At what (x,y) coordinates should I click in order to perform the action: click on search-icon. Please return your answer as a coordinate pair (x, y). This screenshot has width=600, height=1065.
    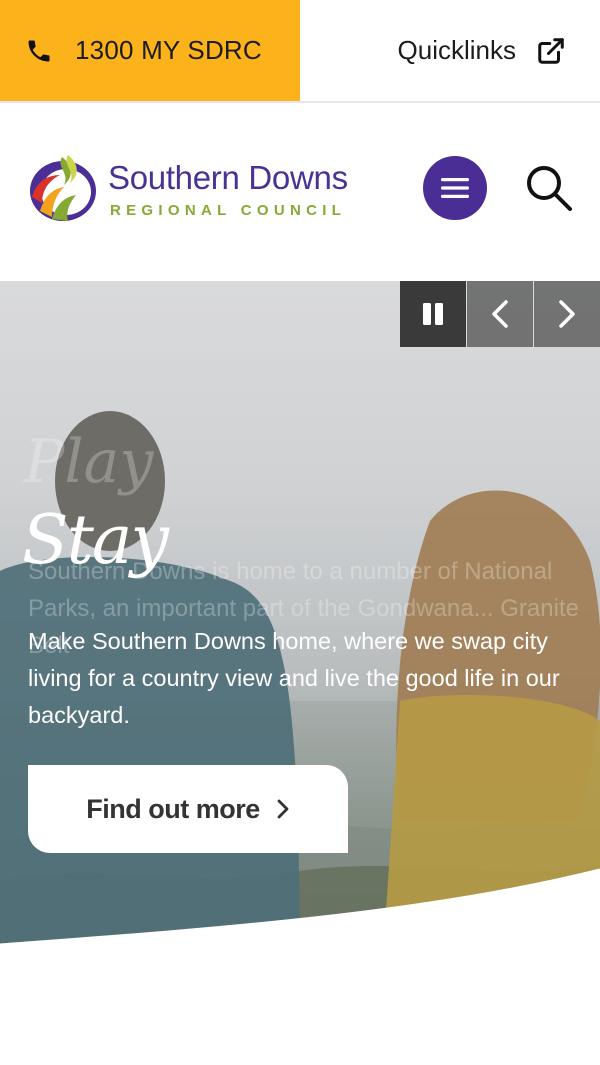
    Looking at the image, I should click on (549, 188).